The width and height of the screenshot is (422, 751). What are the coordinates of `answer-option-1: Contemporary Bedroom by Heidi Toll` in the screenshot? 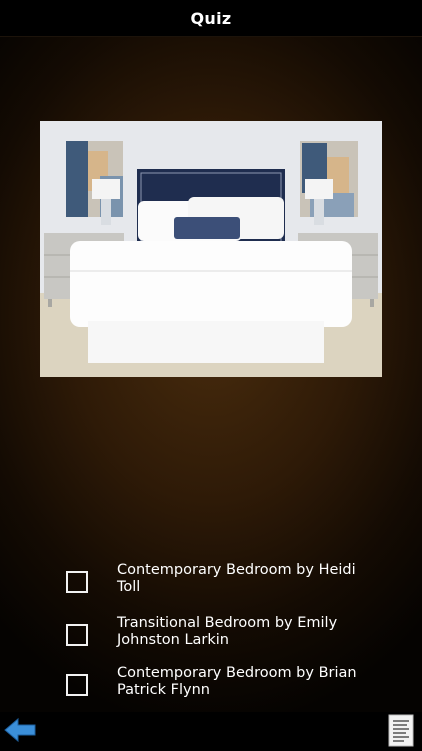 It's located at (216, 580).